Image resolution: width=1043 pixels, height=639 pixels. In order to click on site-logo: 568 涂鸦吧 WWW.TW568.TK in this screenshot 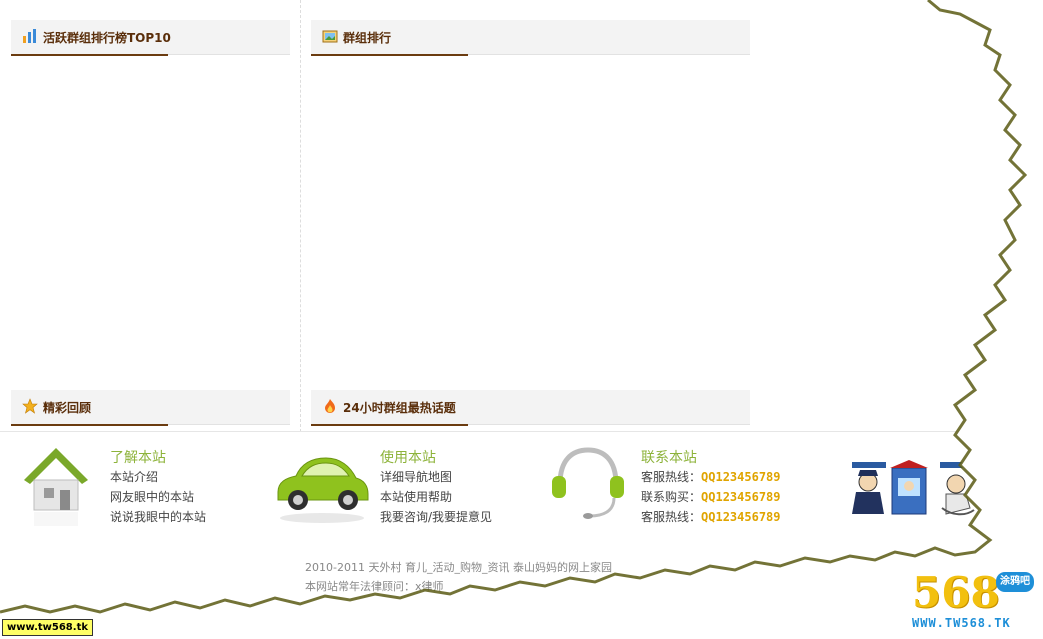, I will do `click(975, 602)`.